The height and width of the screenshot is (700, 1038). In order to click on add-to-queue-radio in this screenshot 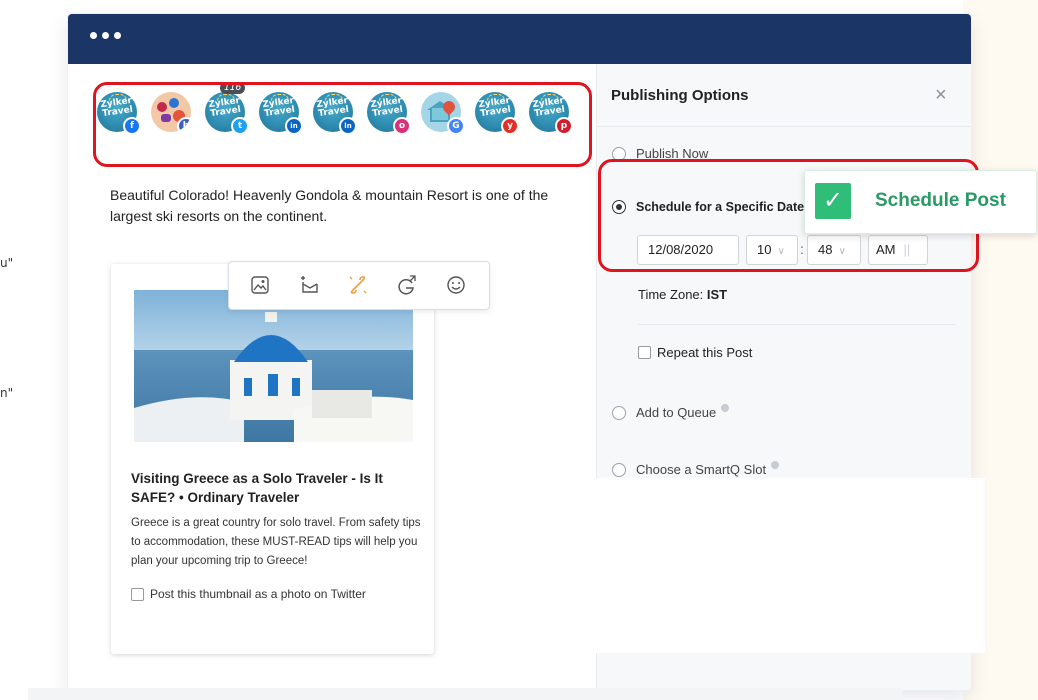, I will do `click(619, 412)`.